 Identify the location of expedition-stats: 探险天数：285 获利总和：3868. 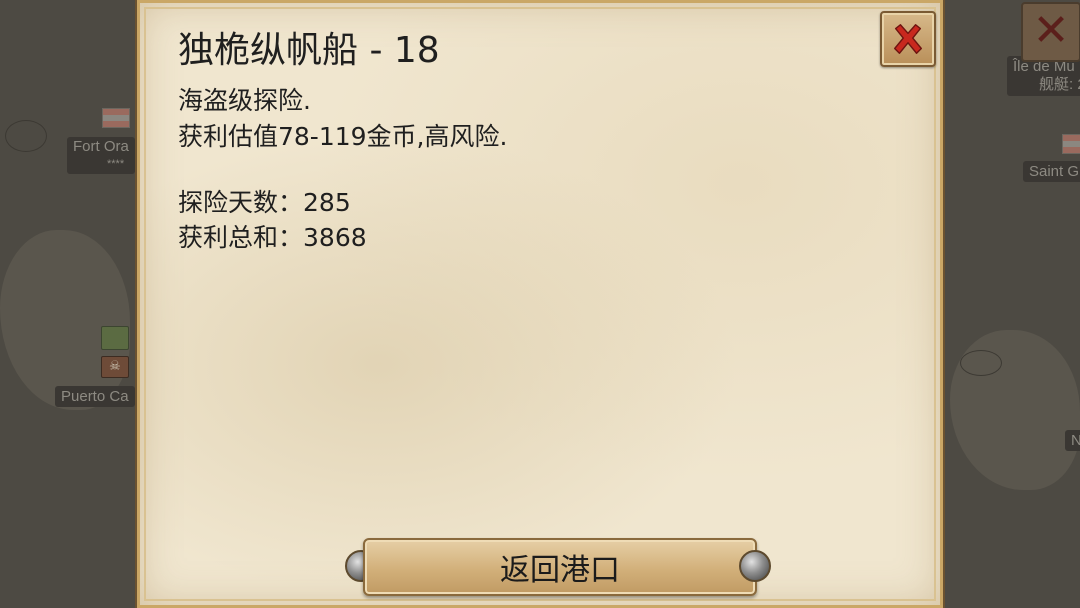
(272, 220).